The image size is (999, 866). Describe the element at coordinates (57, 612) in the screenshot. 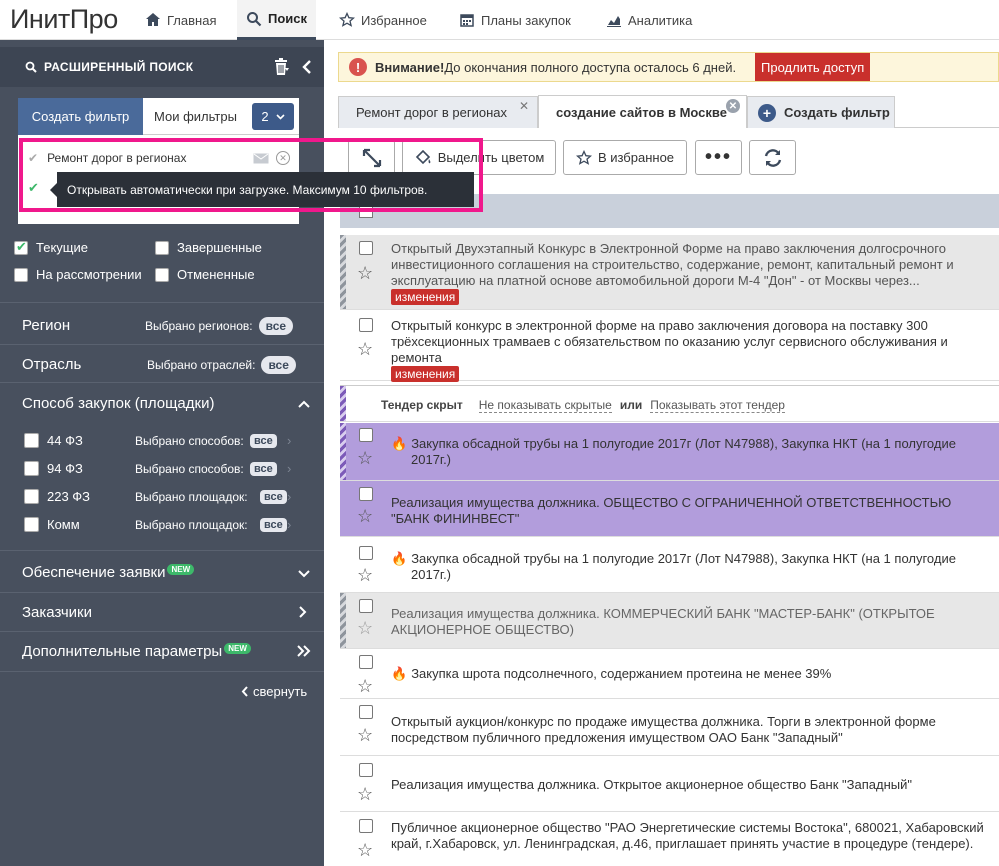

I see `customers-section-label: Заказчики` at that location.